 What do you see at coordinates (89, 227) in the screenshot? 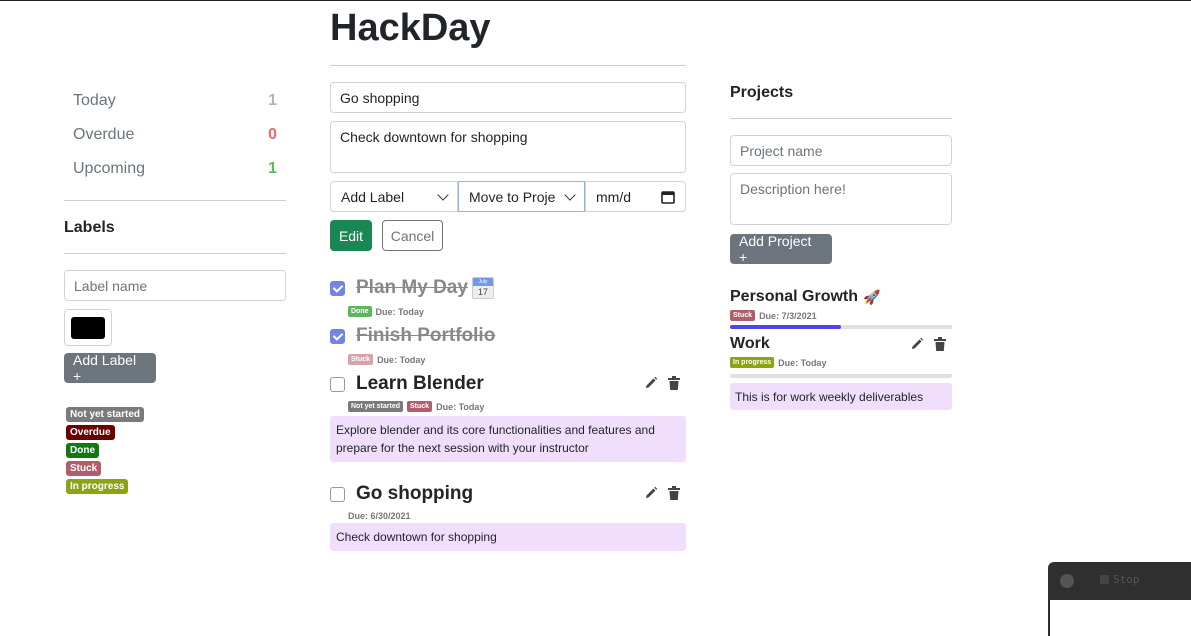
I see `labels-title: Labels` at bounding box center [89, 227].